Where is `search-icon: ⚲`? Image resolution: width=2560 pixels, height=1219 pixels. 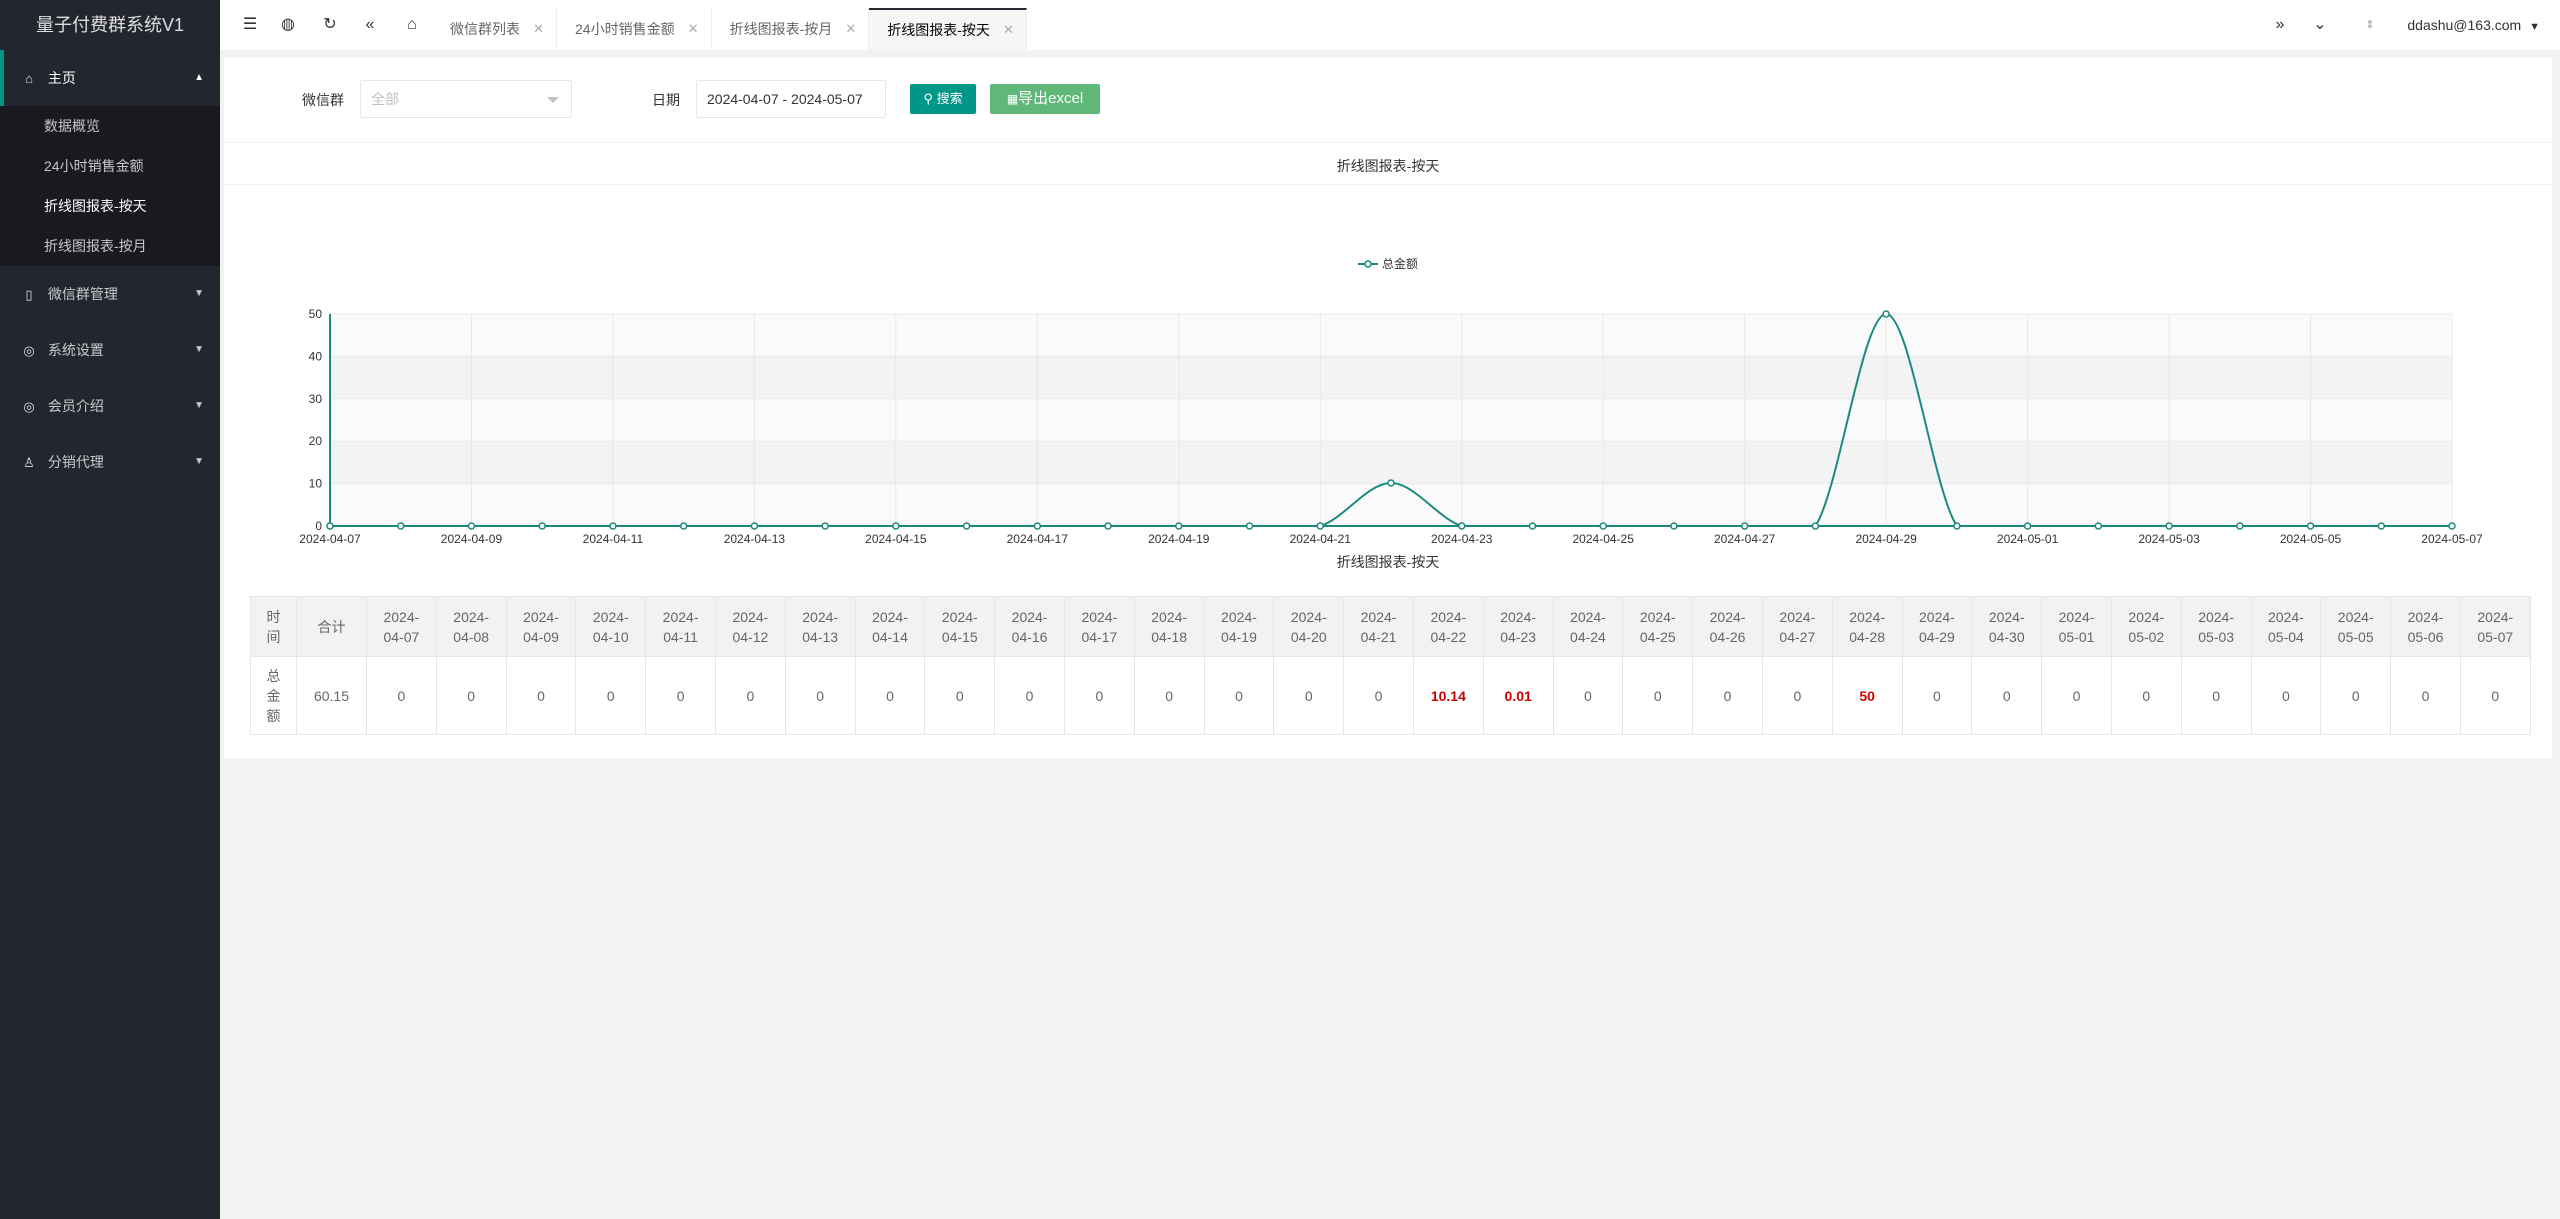
search-icon: ⚲ is located at coordinates (928, 98).